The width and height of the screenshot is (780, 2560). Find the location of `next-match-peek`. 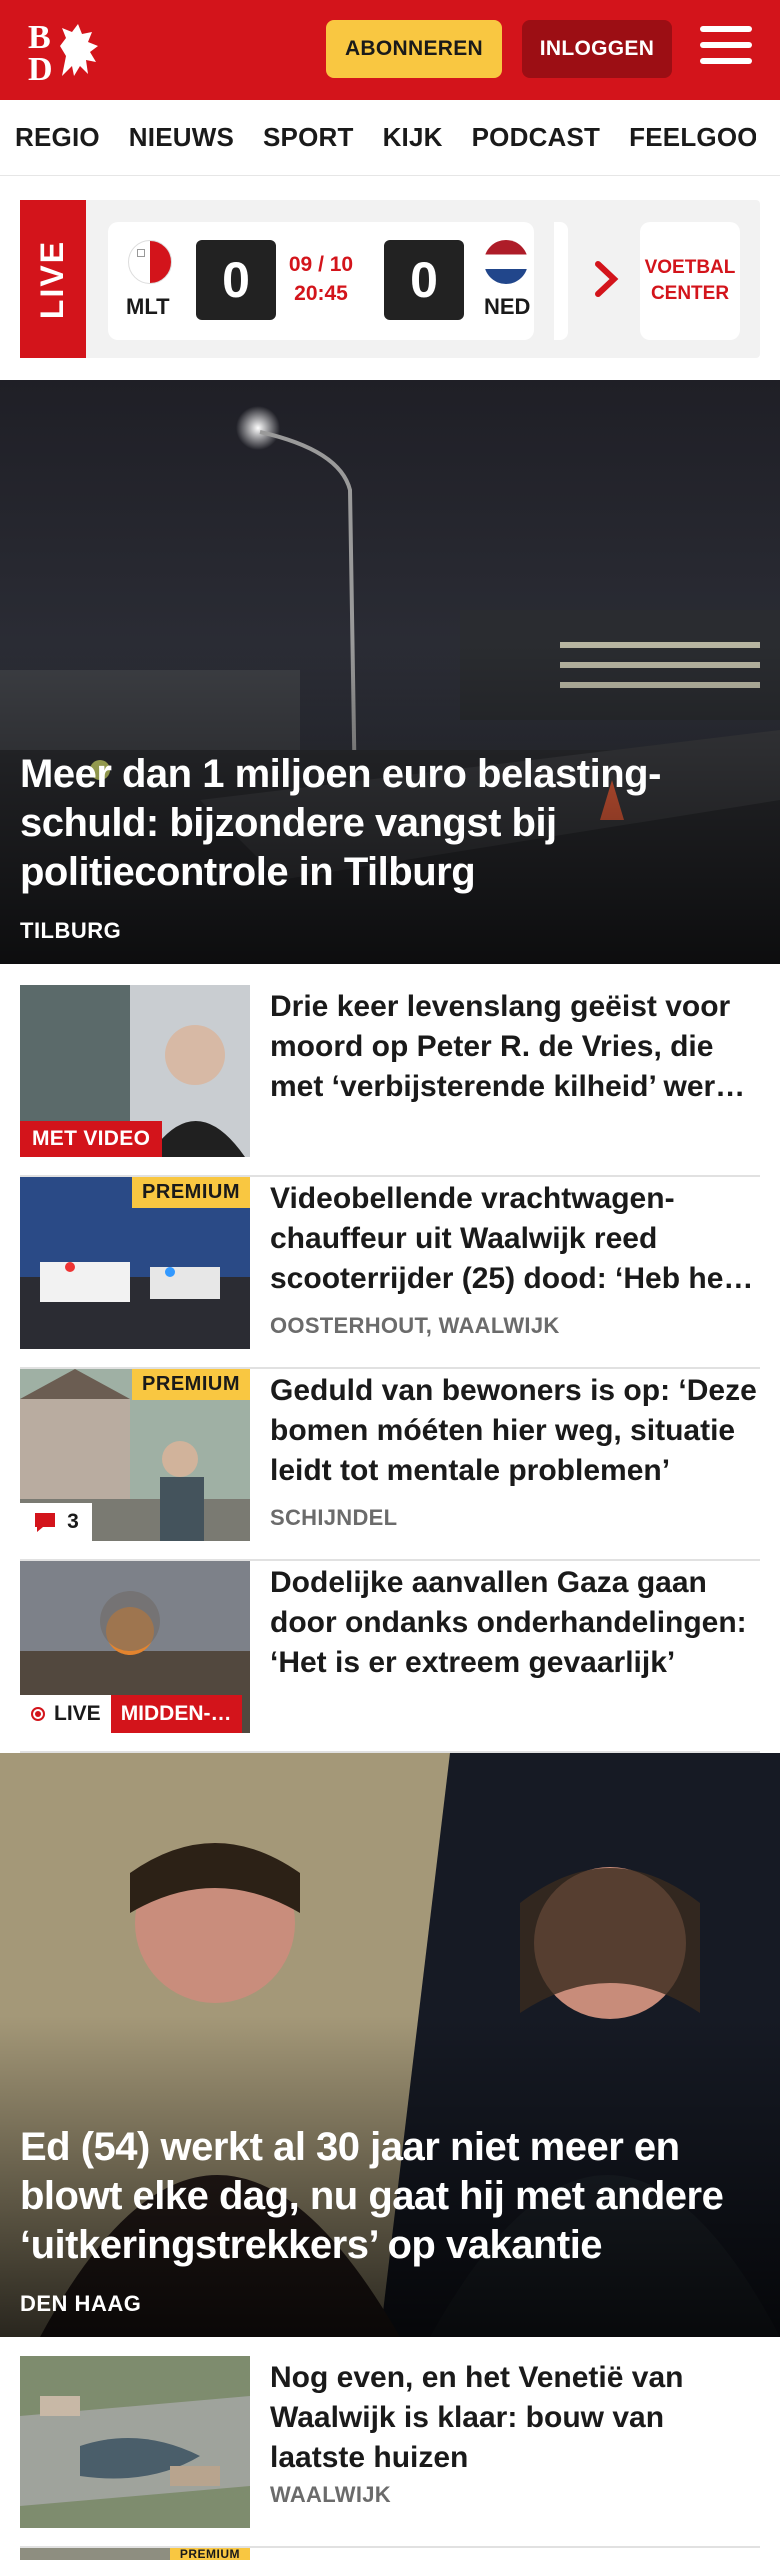

next-match-peek is located at coordinates (561, 281).